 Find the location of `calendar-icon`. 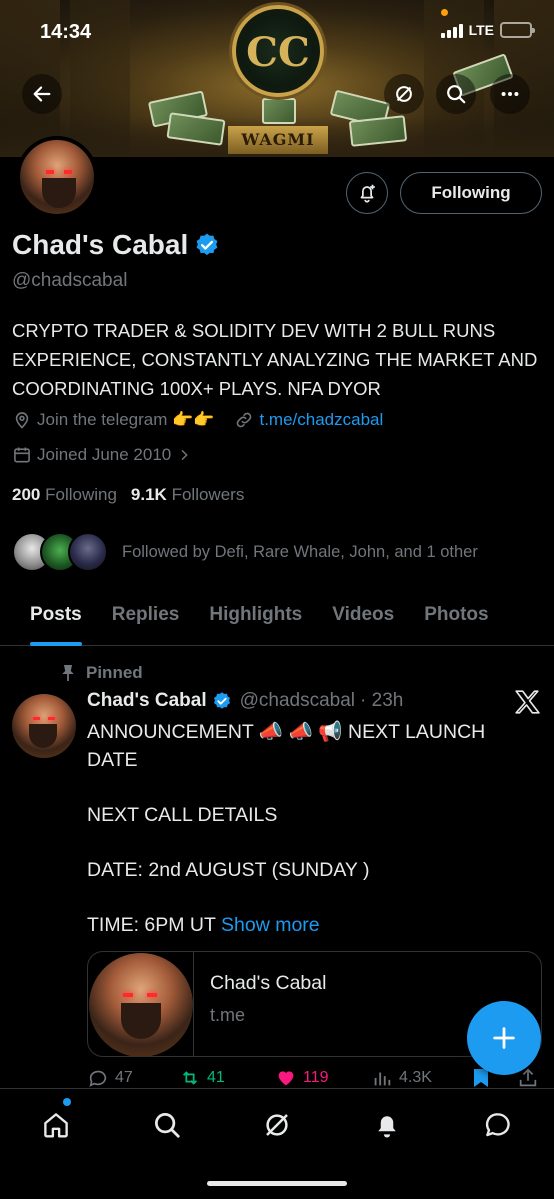

calendar-icon is located at coordinates (22, 455).